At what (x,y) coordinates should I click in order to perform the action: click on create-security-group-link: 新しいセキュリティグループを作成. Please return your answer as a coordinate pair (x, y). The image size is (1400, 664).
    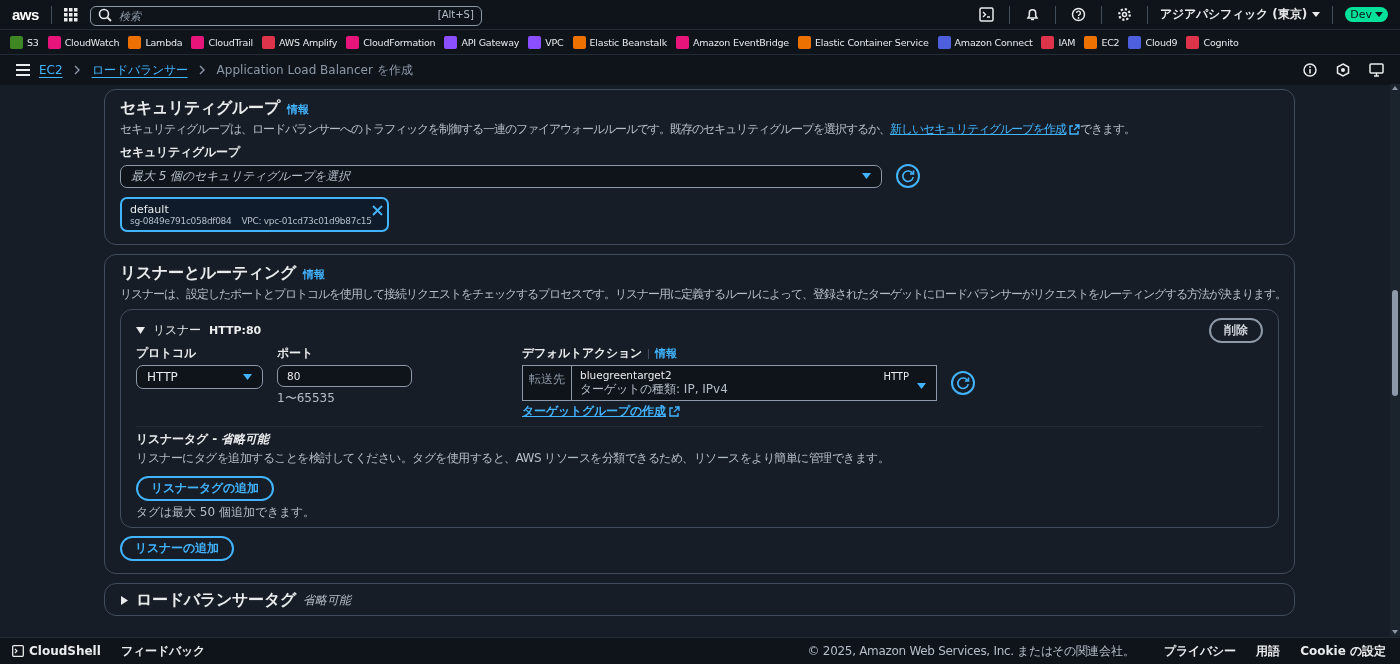
    Looking at the image, I should click on (985, 129).